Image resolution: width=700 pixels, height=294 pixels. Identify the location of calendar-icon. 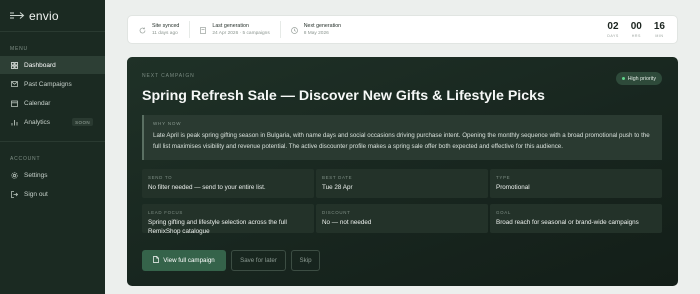
(14, 103).